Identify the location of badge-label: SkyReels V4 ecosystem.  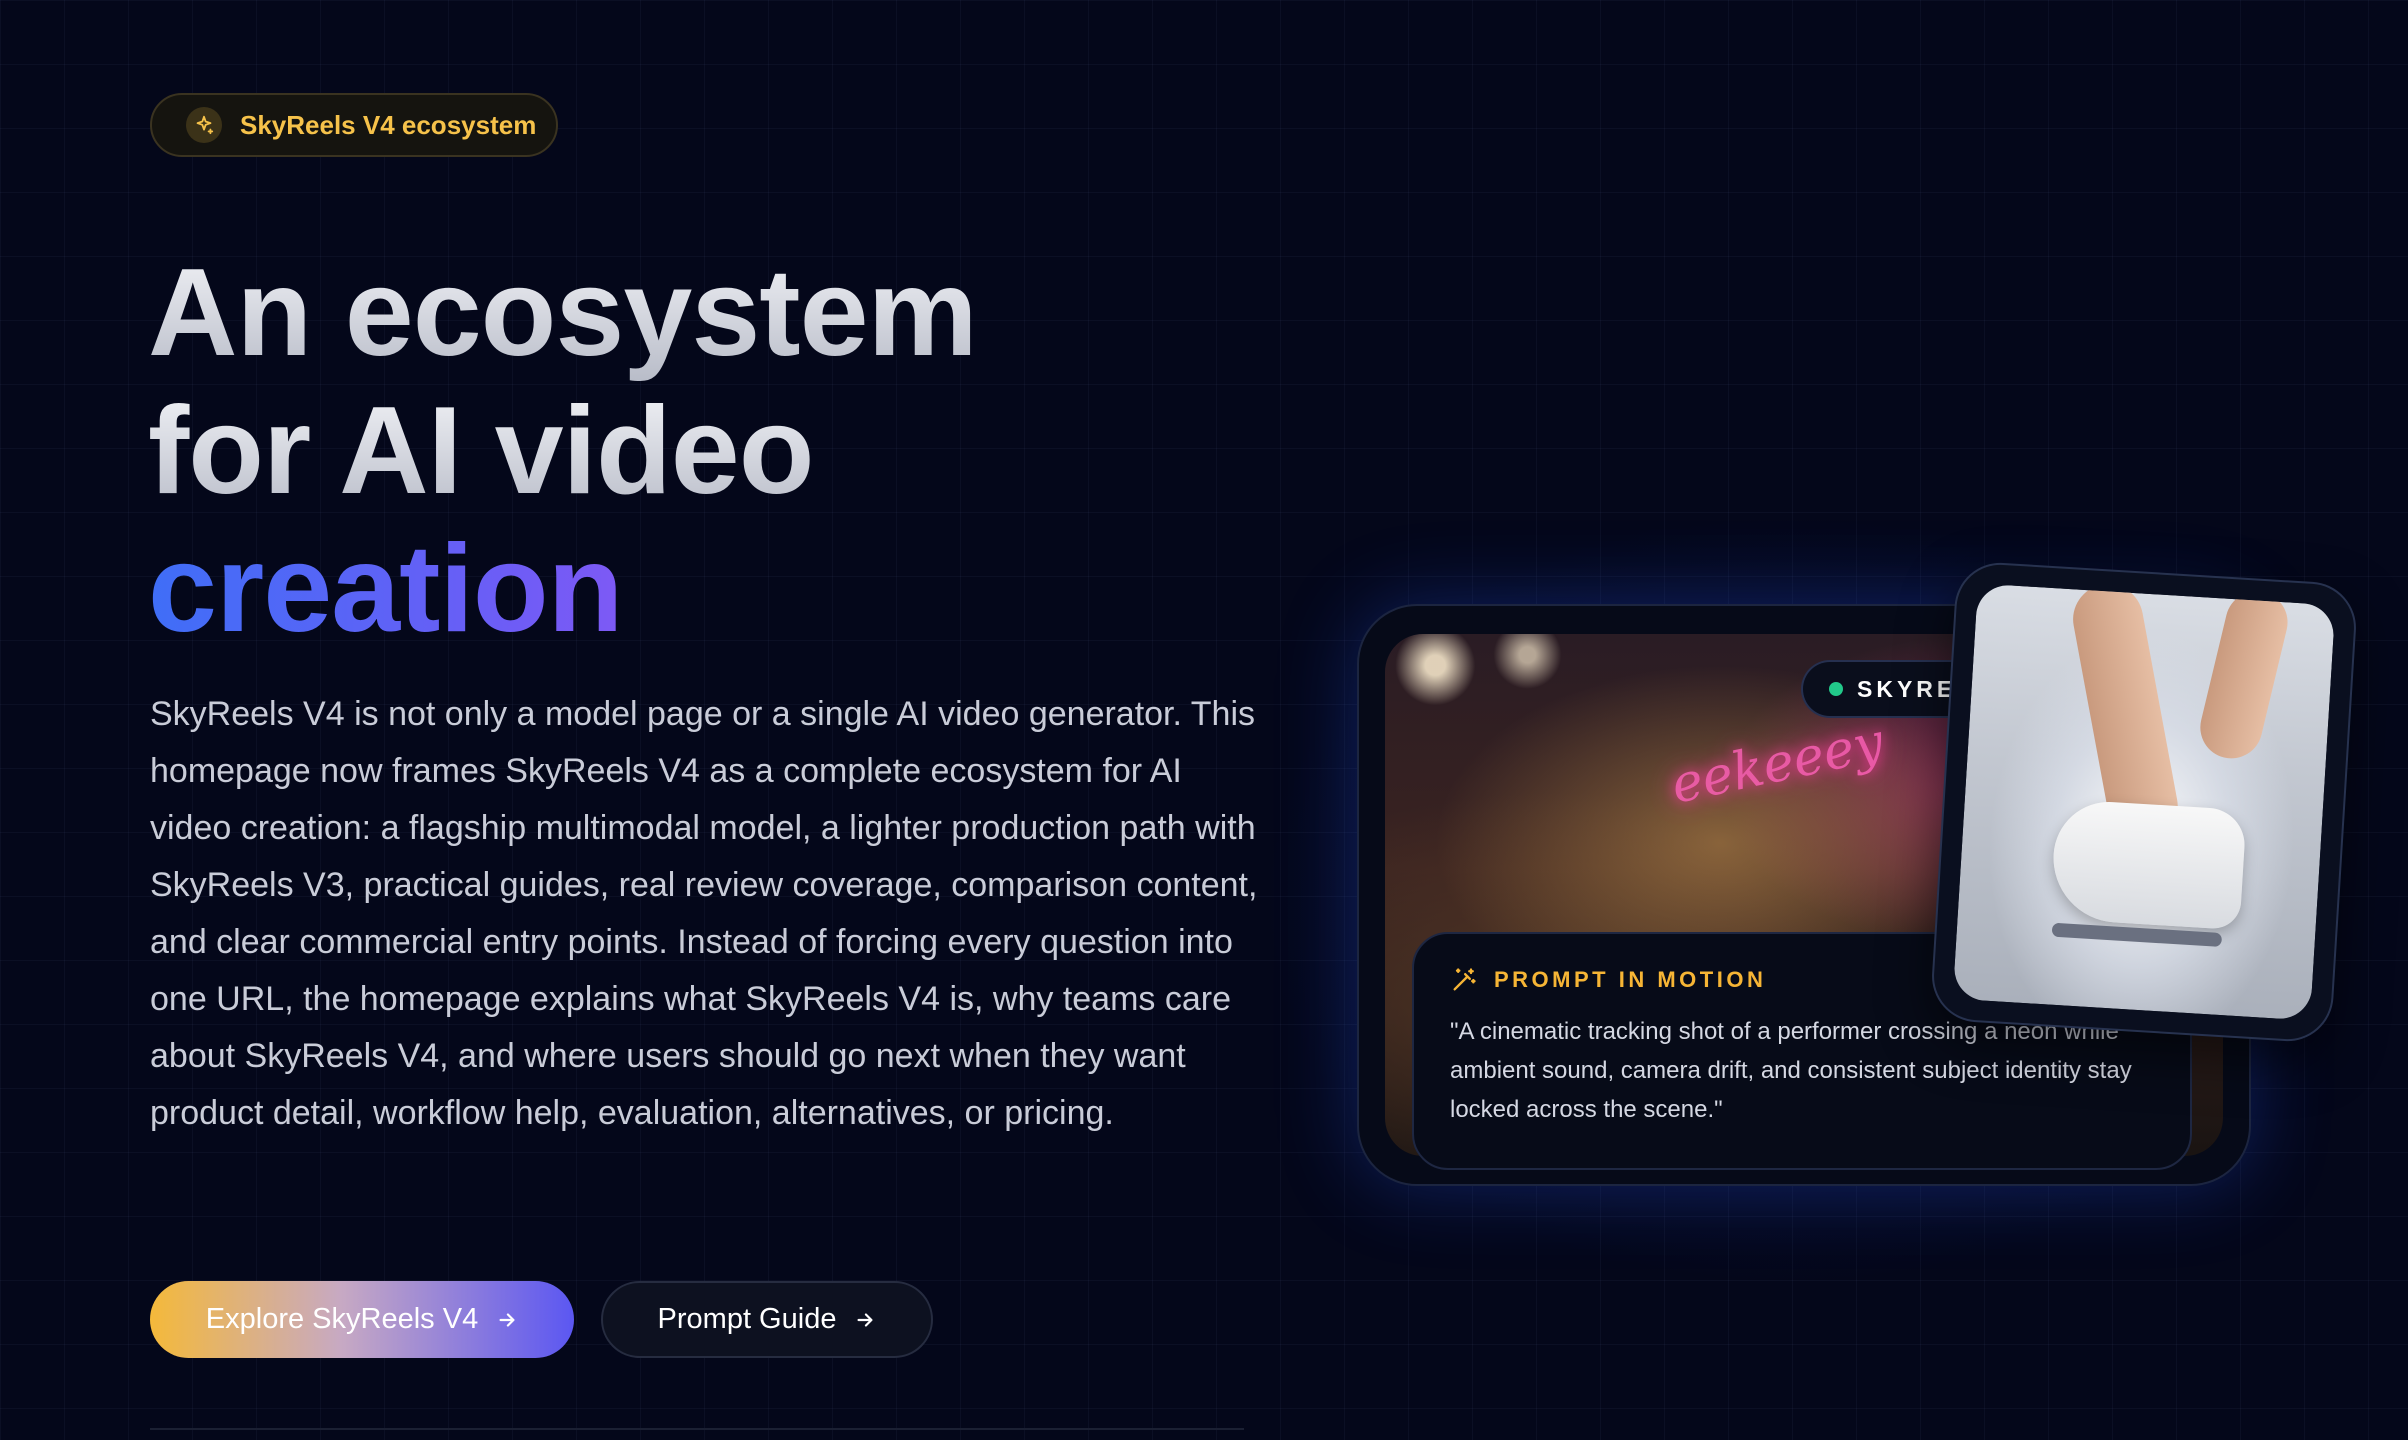
(388, 124).